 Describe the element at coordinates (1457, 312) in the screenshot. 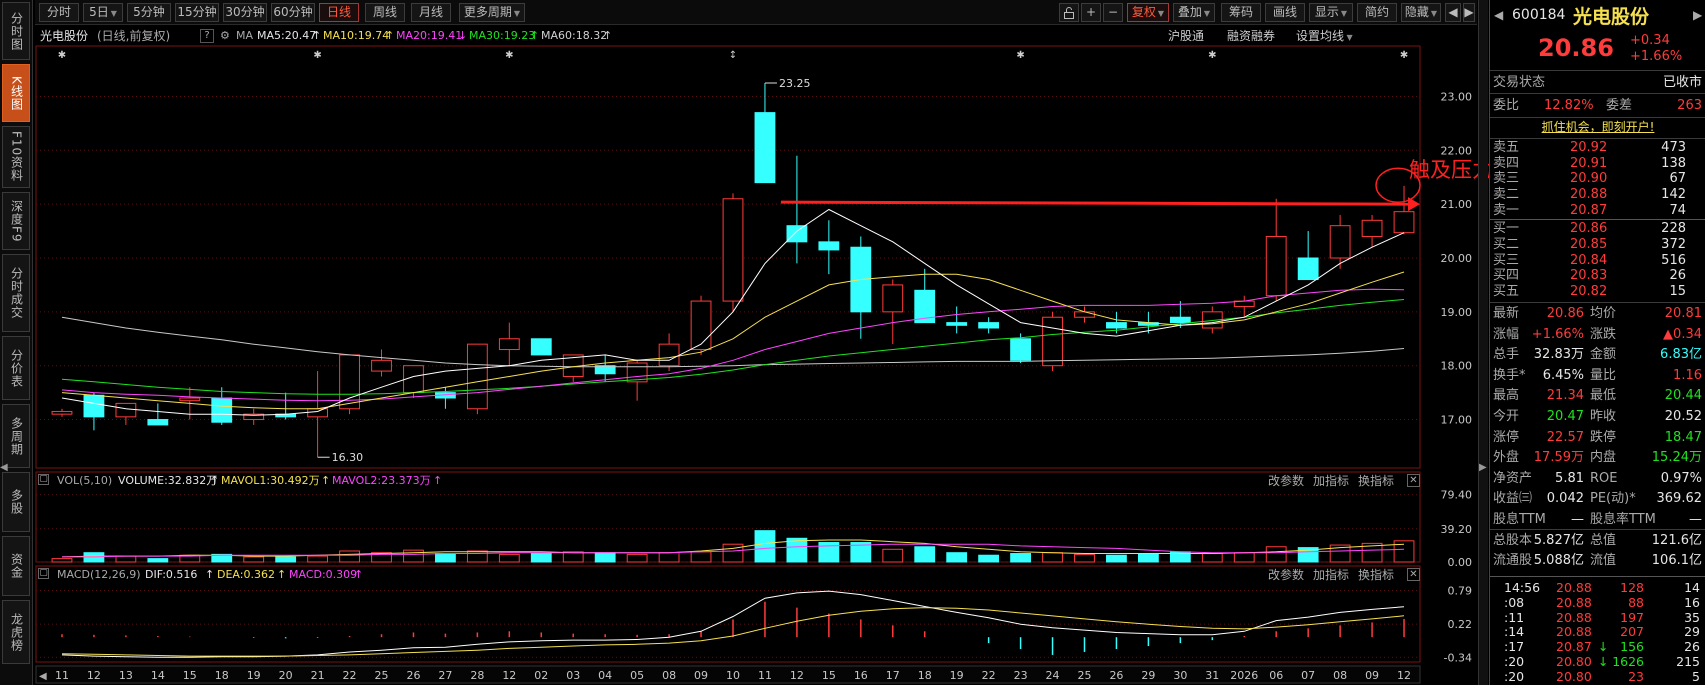

I see `price-tick-label: 19.00` at that location.